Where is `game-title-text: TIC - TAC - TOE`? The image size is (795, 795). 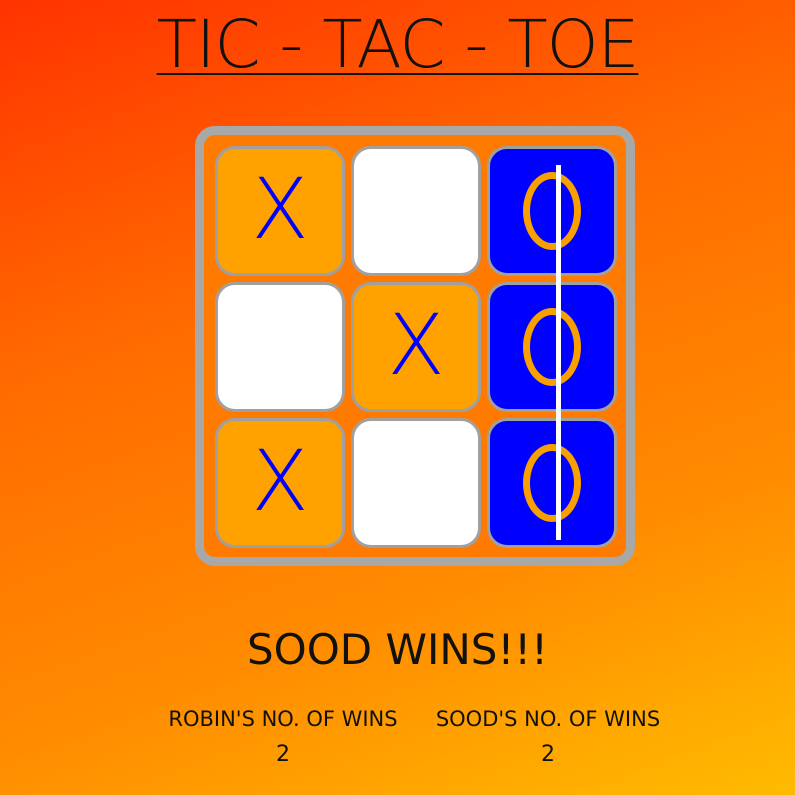 game-title-text: TIC - TAC - TOE is located at coordinates (398, 44).